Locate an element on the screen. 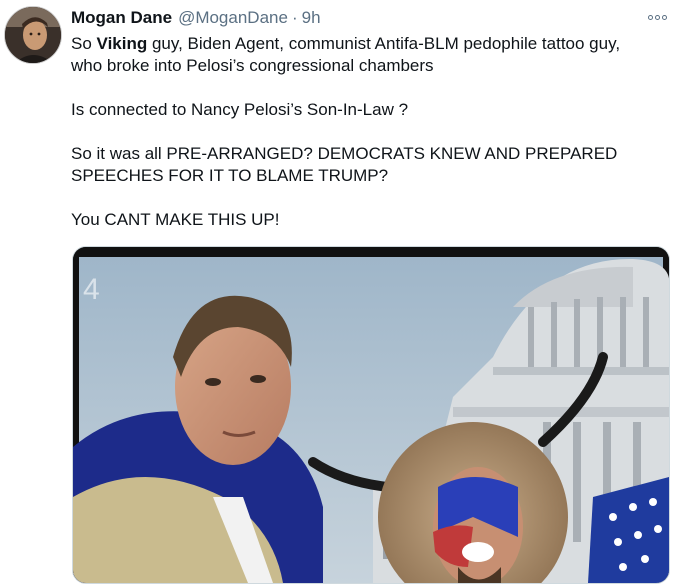 The width and height of the screenshot is (680, 586). tweet-line: You CANT MAKE THIS UP! is located at coordinates (175, 219).